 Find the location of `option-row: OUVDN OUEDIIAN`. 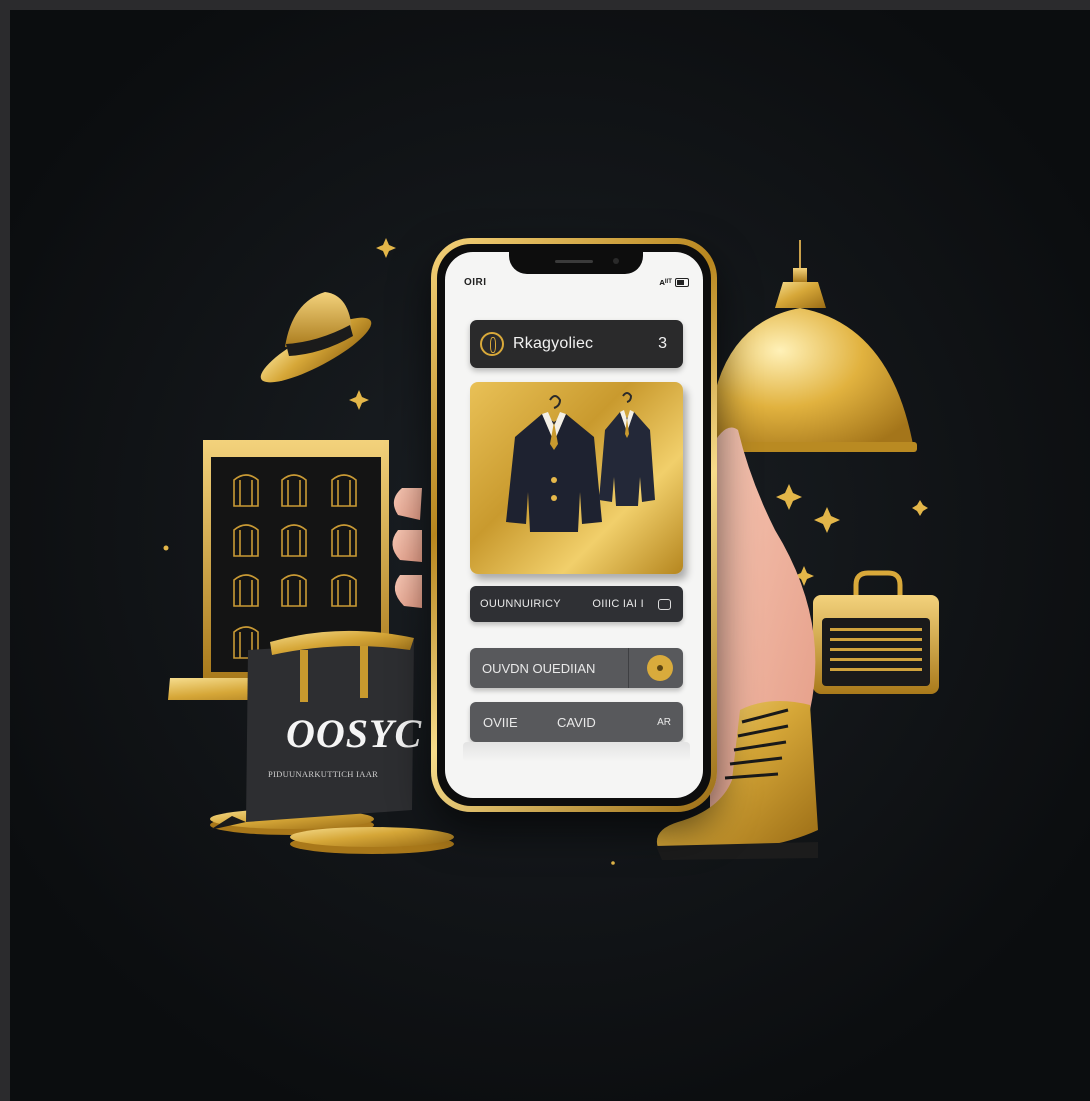

option-row: OUVDN OUEDIIAN is located at coordinates (576, 668).